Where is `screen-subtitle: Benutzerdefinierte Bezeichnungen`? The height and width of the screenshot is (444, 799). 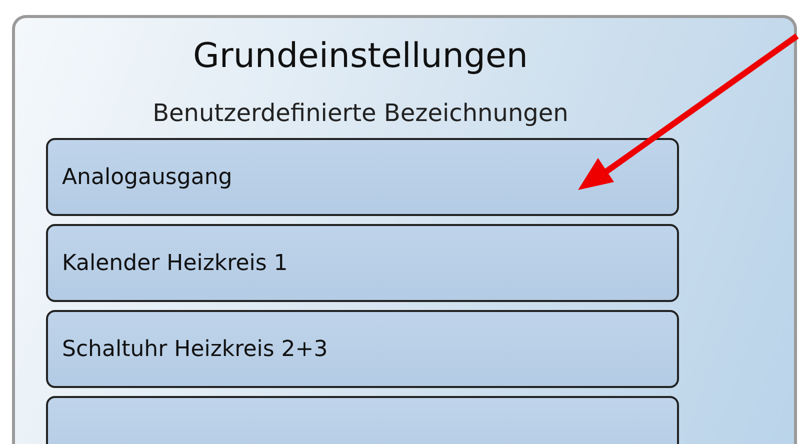
screen-subtitle: Benutzerdefinierte Bezeichnungen is located at coordinates (361, 113).